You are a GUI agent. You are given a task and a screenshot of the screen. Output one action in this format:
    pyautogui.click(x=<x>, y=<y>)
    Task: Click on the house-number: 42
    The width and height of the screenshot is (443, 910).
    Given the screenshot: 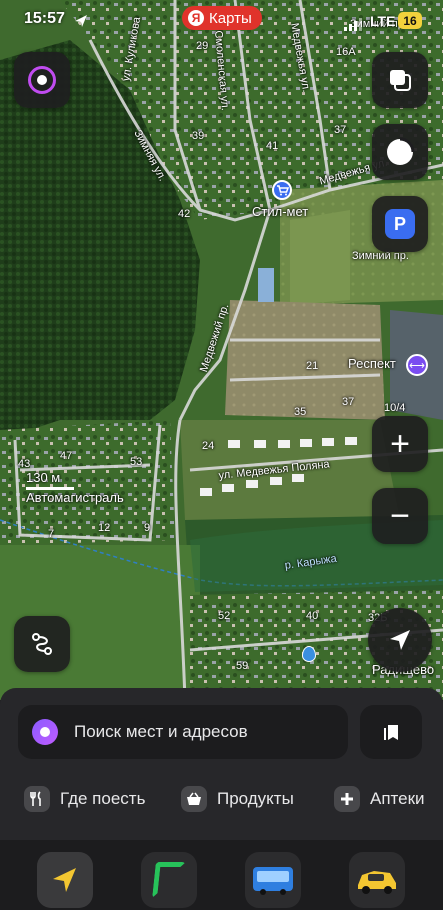 What is the action you would take?
    pyautogui.click(x=184, y=214)
    